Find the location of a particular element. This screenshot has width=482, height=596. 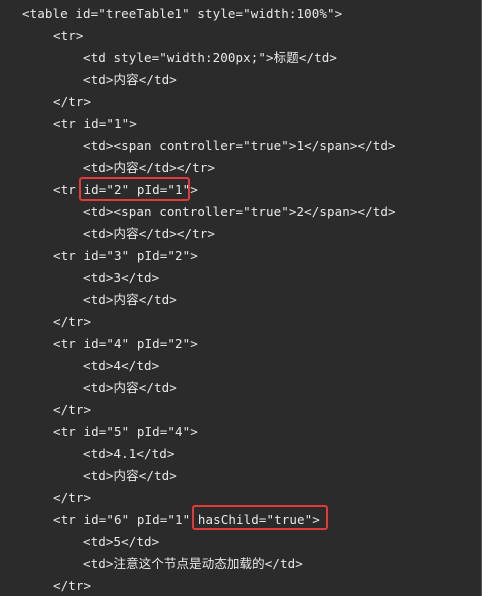

code-line: <tr id="4" pId="2"> is located at coordinates (125, 343).